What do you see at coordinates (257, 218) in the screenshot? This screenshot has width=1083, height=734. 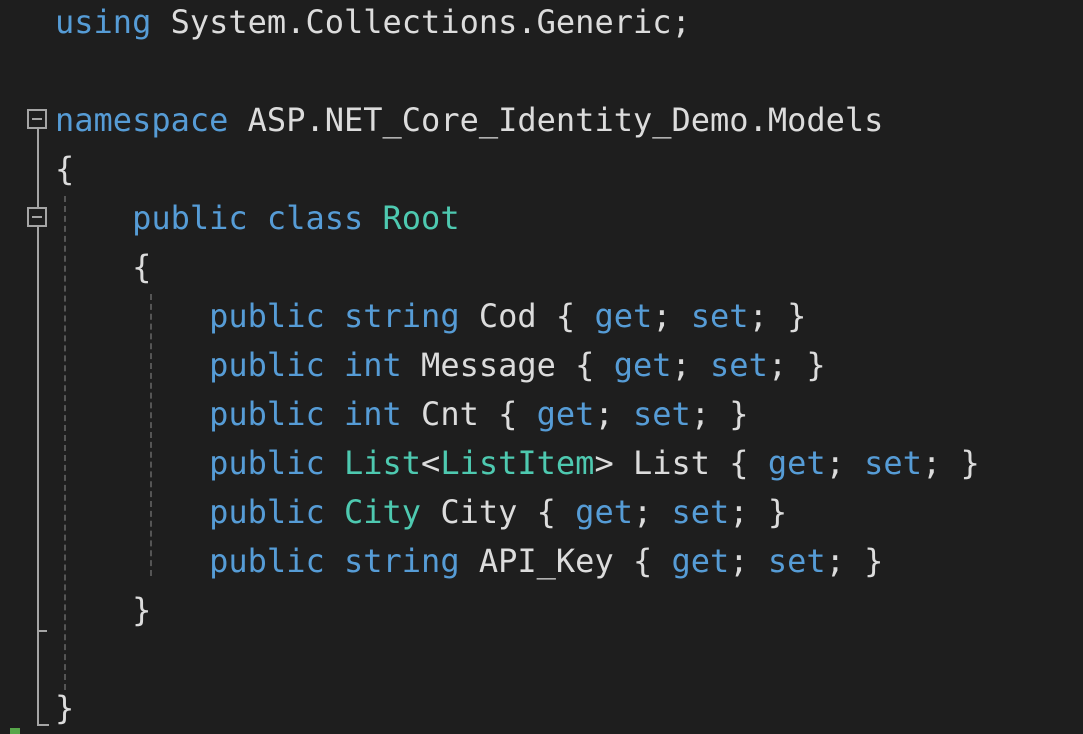 I see `code-line: public class Root` at bounding box center [257, 218].